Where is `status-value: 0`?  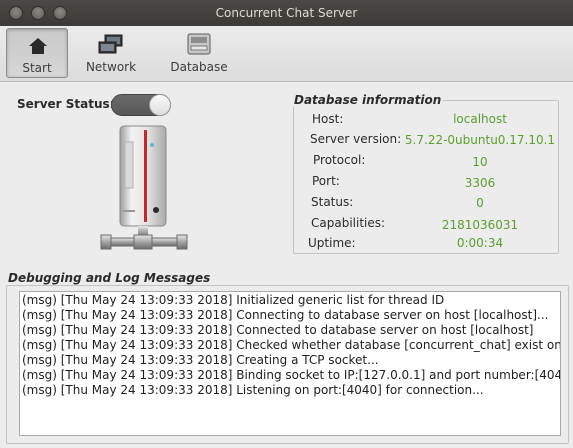
status-value: 0 is located at coordinates (480, 203).